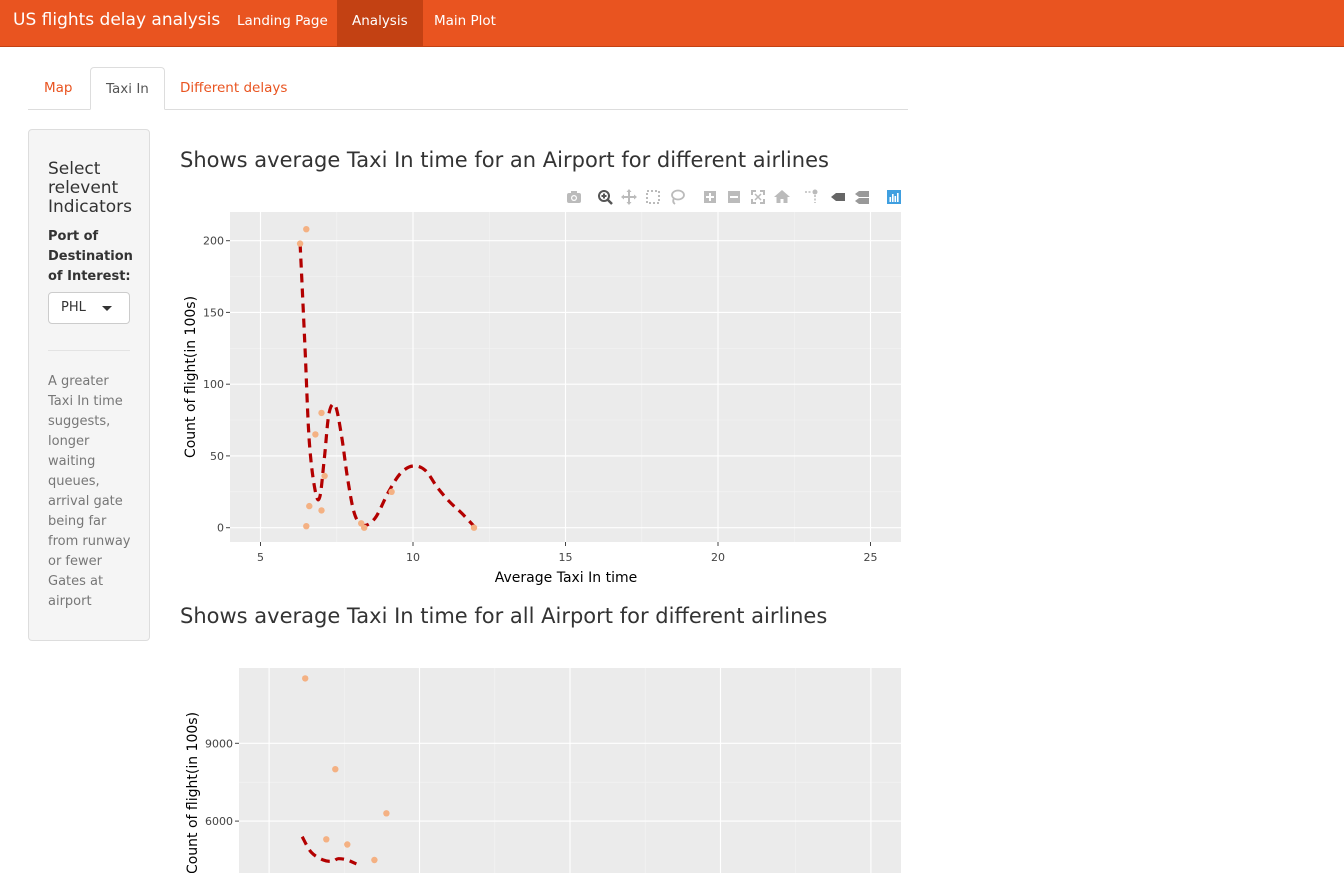  What do you see at coordinates (219, 743) in the screenshot?
I see `plot2-y-tick-label: 9000` at bounding box center [219, 743].